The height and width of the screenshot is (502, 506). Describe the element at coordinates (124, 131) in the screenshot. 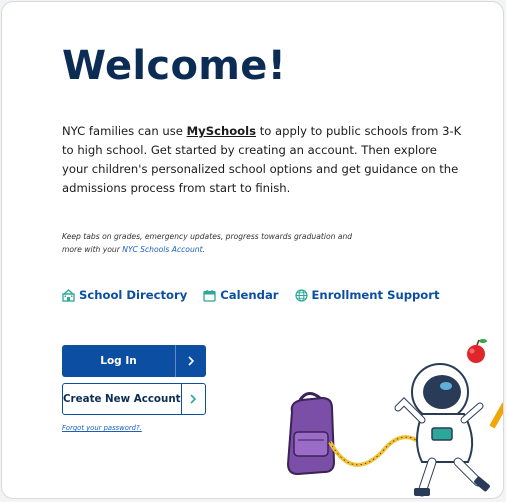

I see `intro-text-start: NYC families can use` at that location.